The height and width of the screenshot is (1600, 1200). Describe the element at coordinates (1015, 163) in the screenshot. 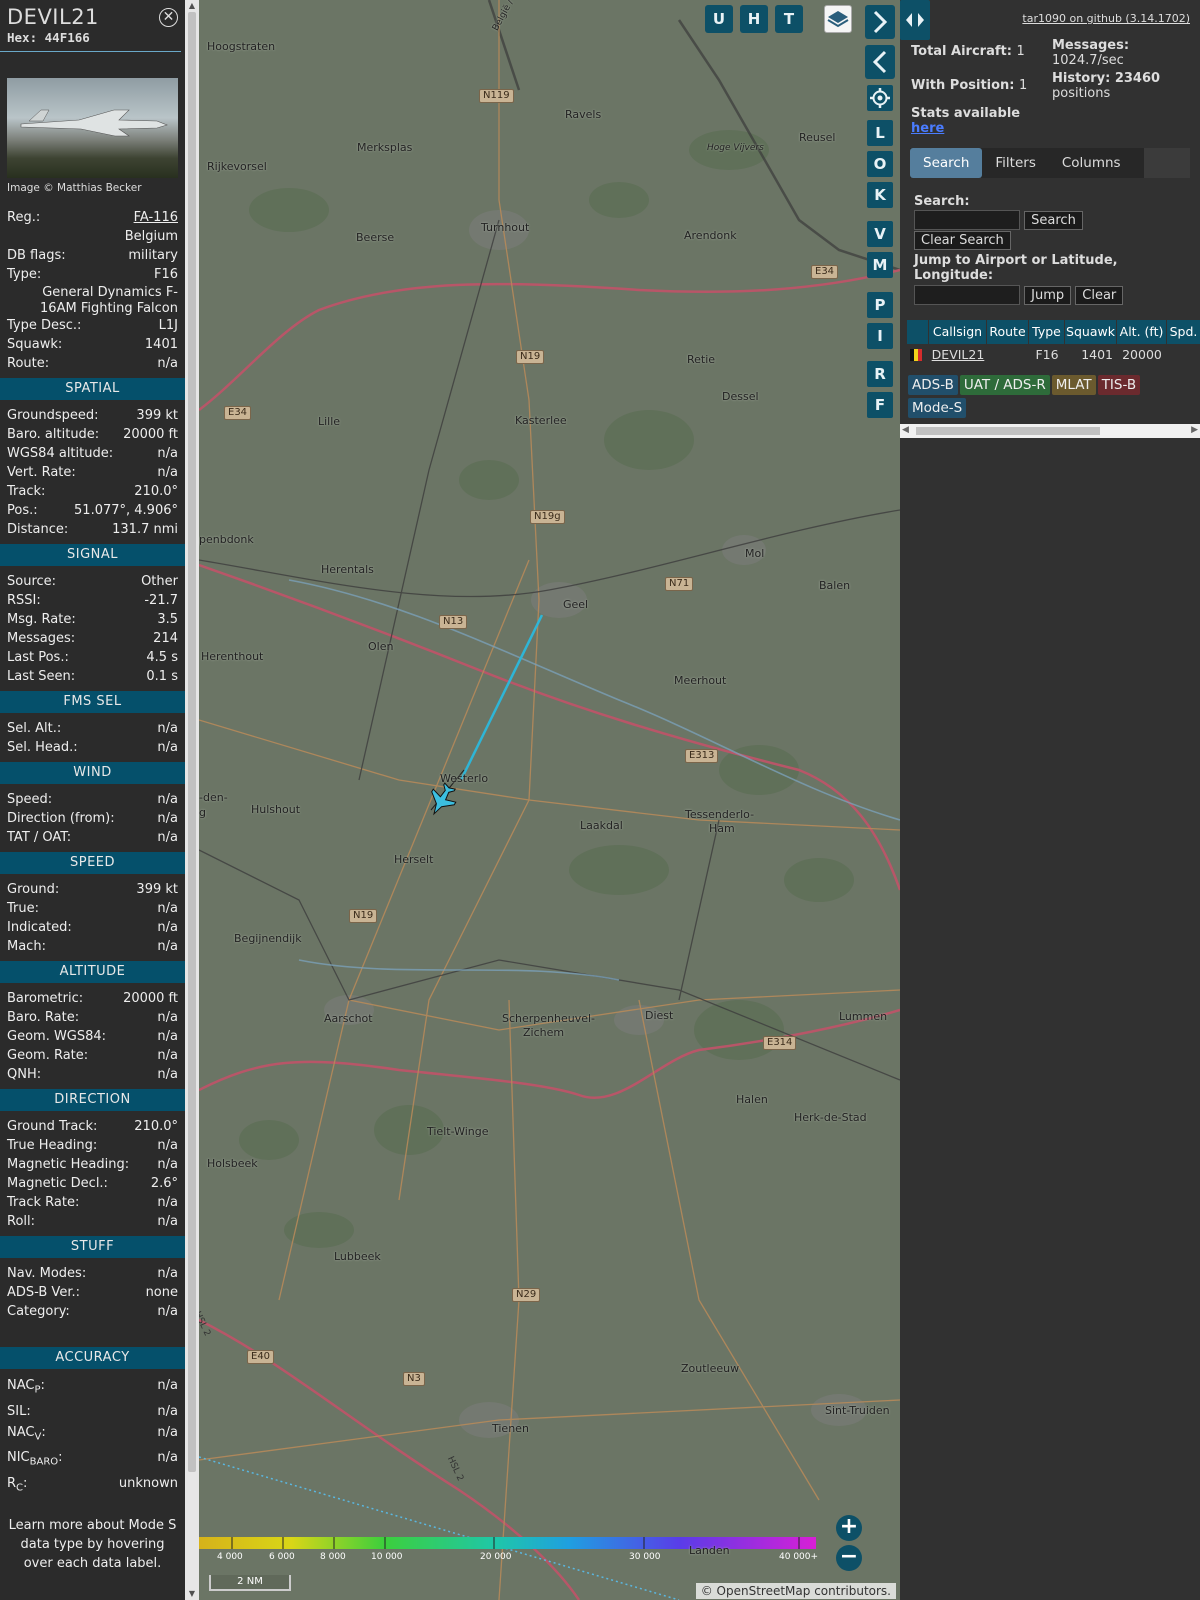

I see `tab-filters: Filters` at that location.